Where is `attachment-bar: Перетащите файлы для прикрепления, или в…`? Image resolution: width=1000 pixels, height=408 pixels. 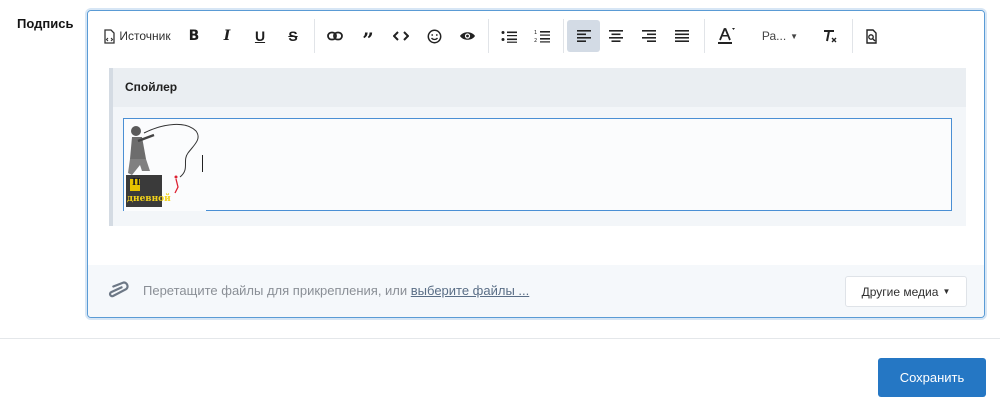
attachment-bar: Перетащите файлы для прикрепления, или в… is located at coordinates (536, 291).